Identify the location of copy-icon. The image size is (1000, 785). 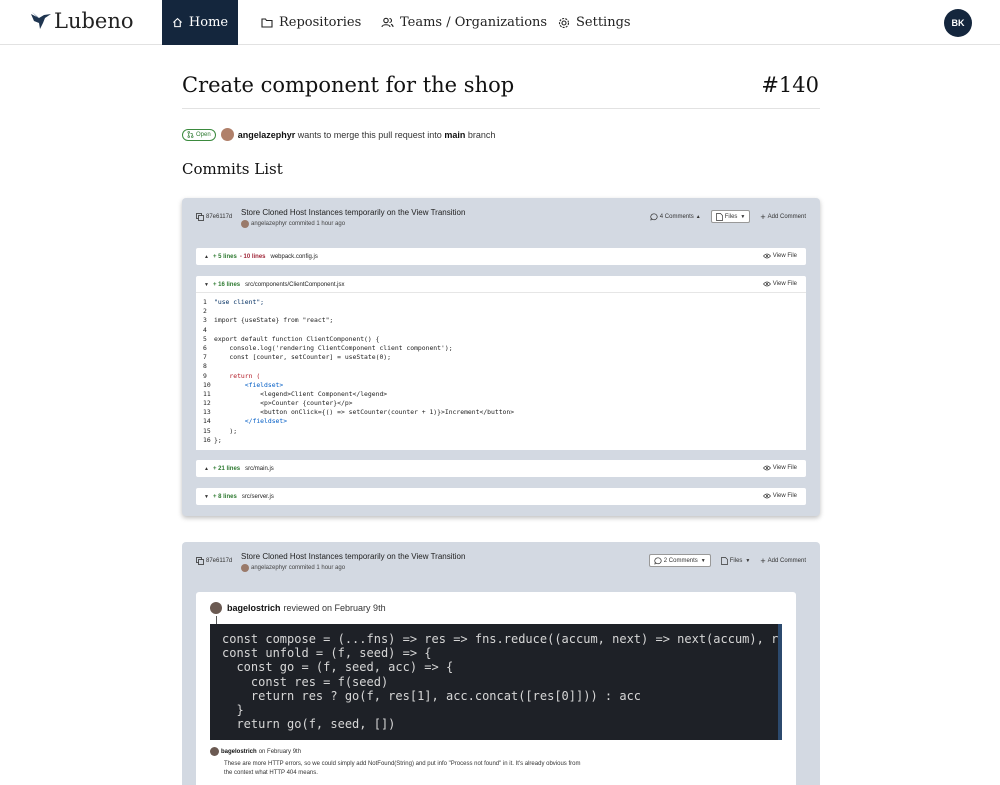
(200, 217).